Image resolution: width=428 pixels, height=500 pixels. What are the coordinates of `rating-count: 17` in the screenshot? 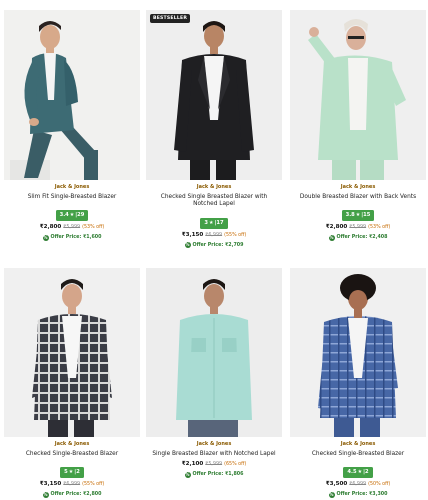 It's located at (220, 222).